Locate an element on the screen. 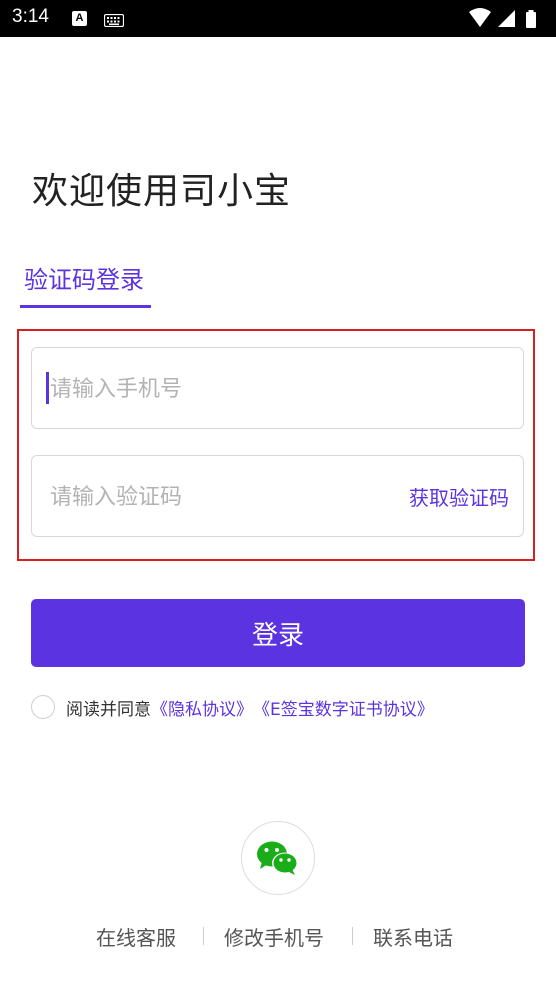 The height and width of the screenshot is (988, 556). agreement-prefix: 阅读并同意 is located at coordinates (108, 709).